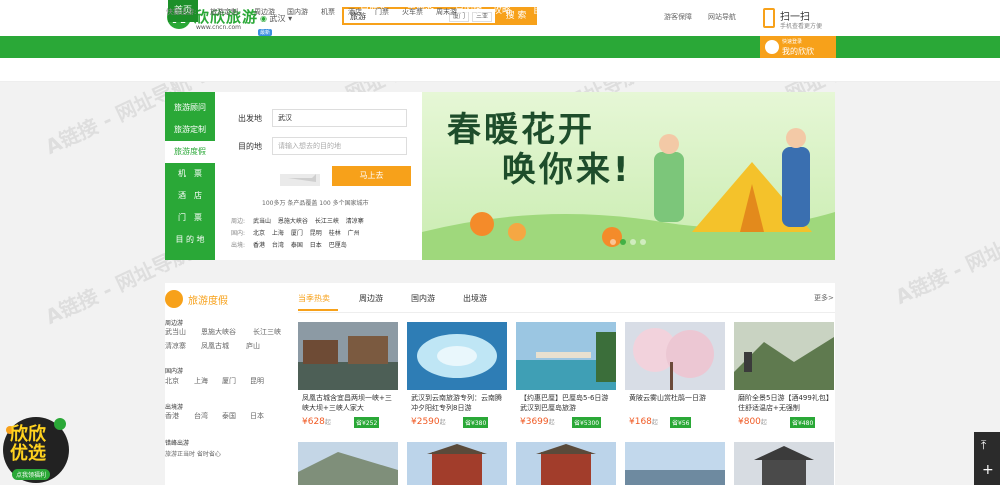 The image size is (1000, 485). What do you see at coordinates (587, 422) in the screenshot?
I see `saving-badge: 省¥5300` at bounding box center [587, 422].